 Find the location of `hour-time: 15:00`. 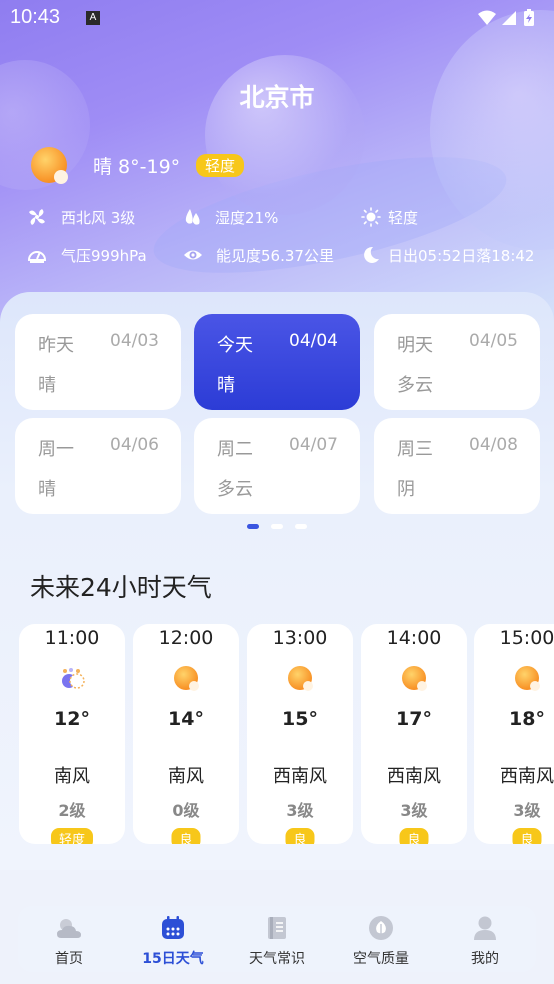

hour-time: 15:00 is located at coordinates (526, 638).